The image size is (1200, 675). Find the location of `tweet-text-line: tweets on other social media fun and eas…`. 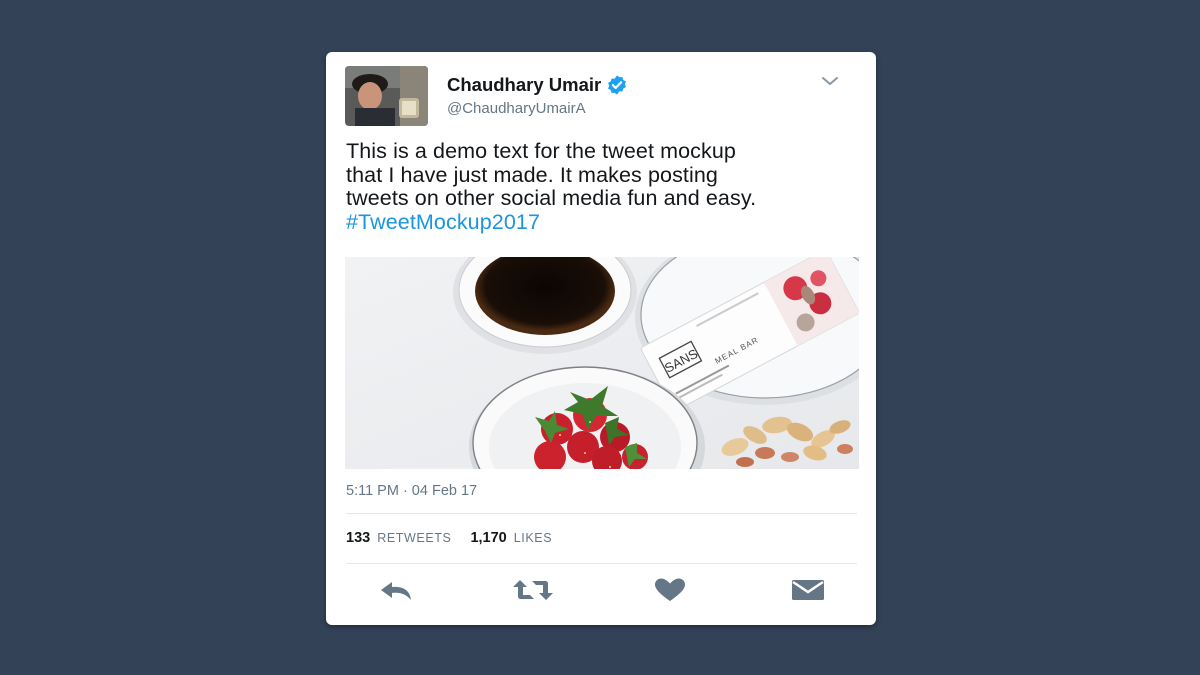

tweet-text-line: tweets on other social media fun and eas… is located at coordinates (551, 198).